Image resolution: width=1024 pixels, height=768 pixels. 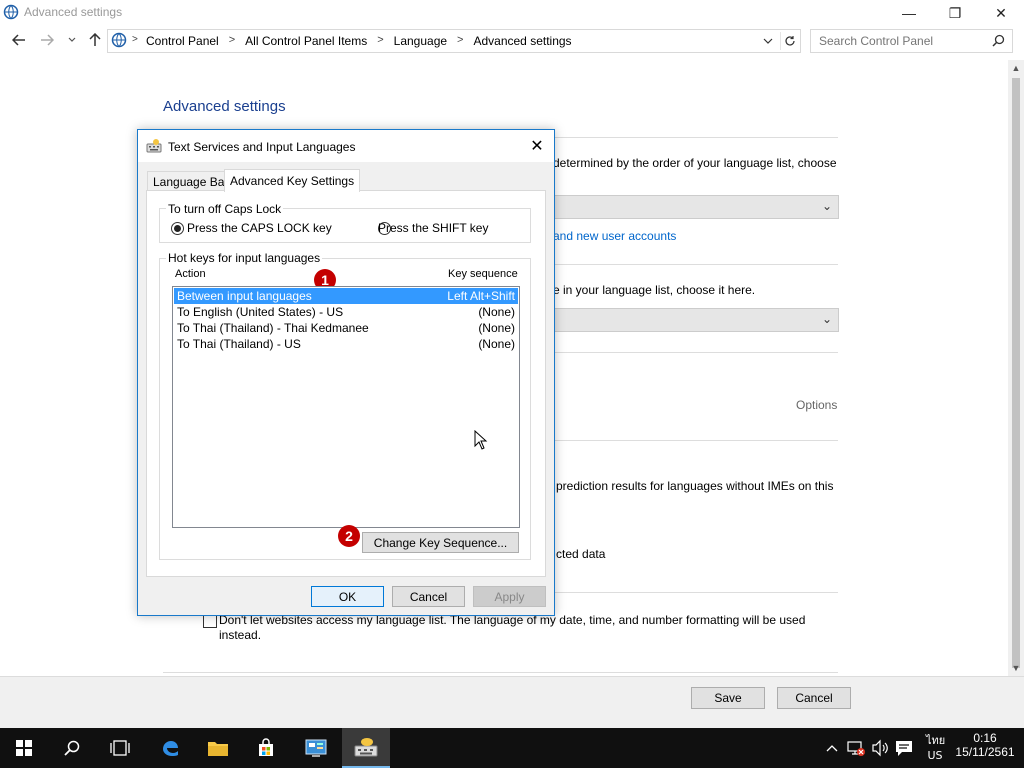 I want to click on forward-arrow-icon, so click(x=47, y=40).